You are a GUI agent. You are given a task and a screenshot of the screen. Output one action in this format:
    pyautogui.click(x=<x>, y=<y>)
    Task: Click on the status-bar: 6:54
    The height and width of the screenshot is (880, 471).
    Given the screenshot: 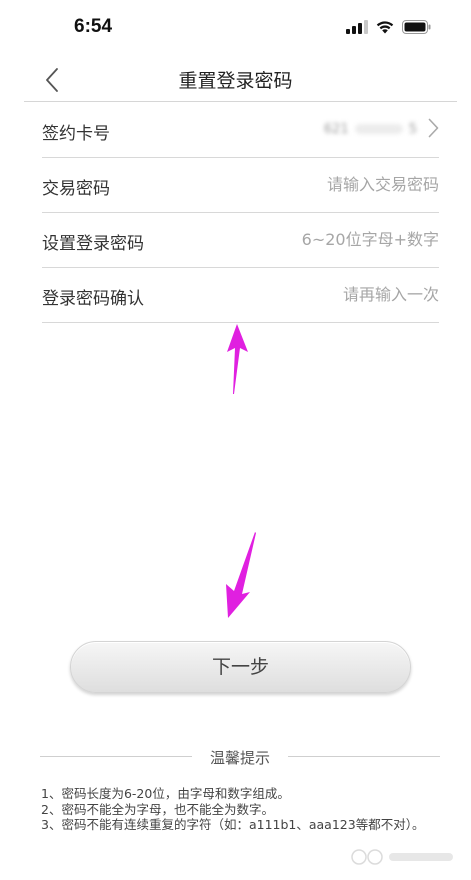 What is the action you would take?
    pyautogui.click(x=235, y=29)
    